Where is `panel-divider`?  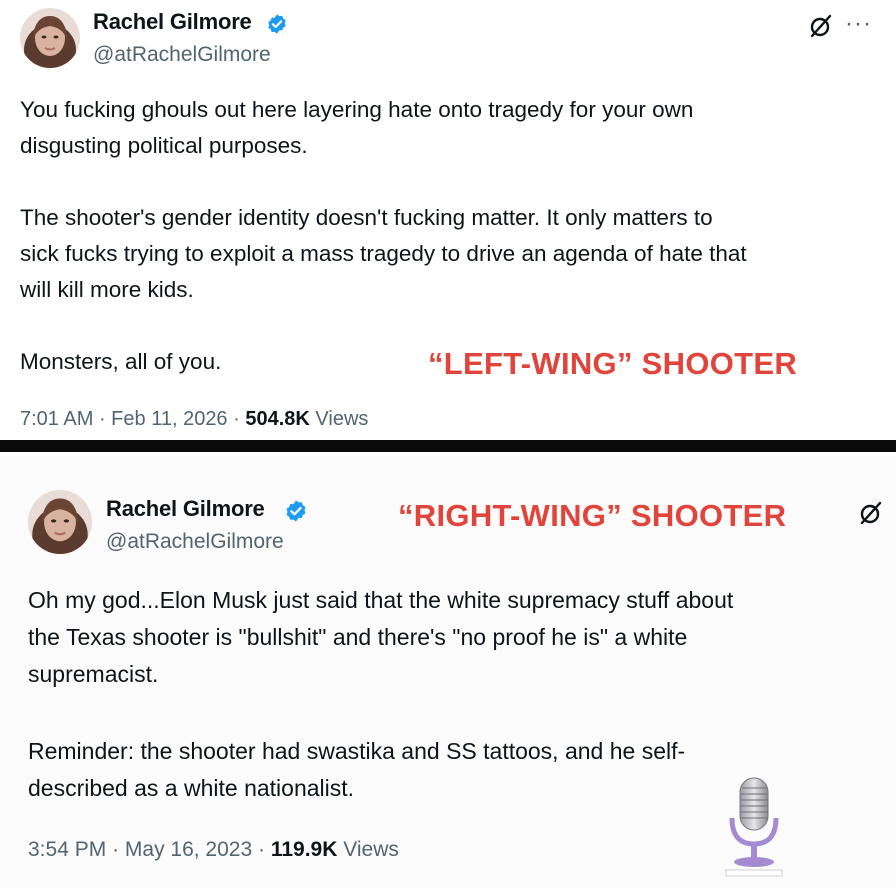 panel-divider is located at coordinates (448, 446).